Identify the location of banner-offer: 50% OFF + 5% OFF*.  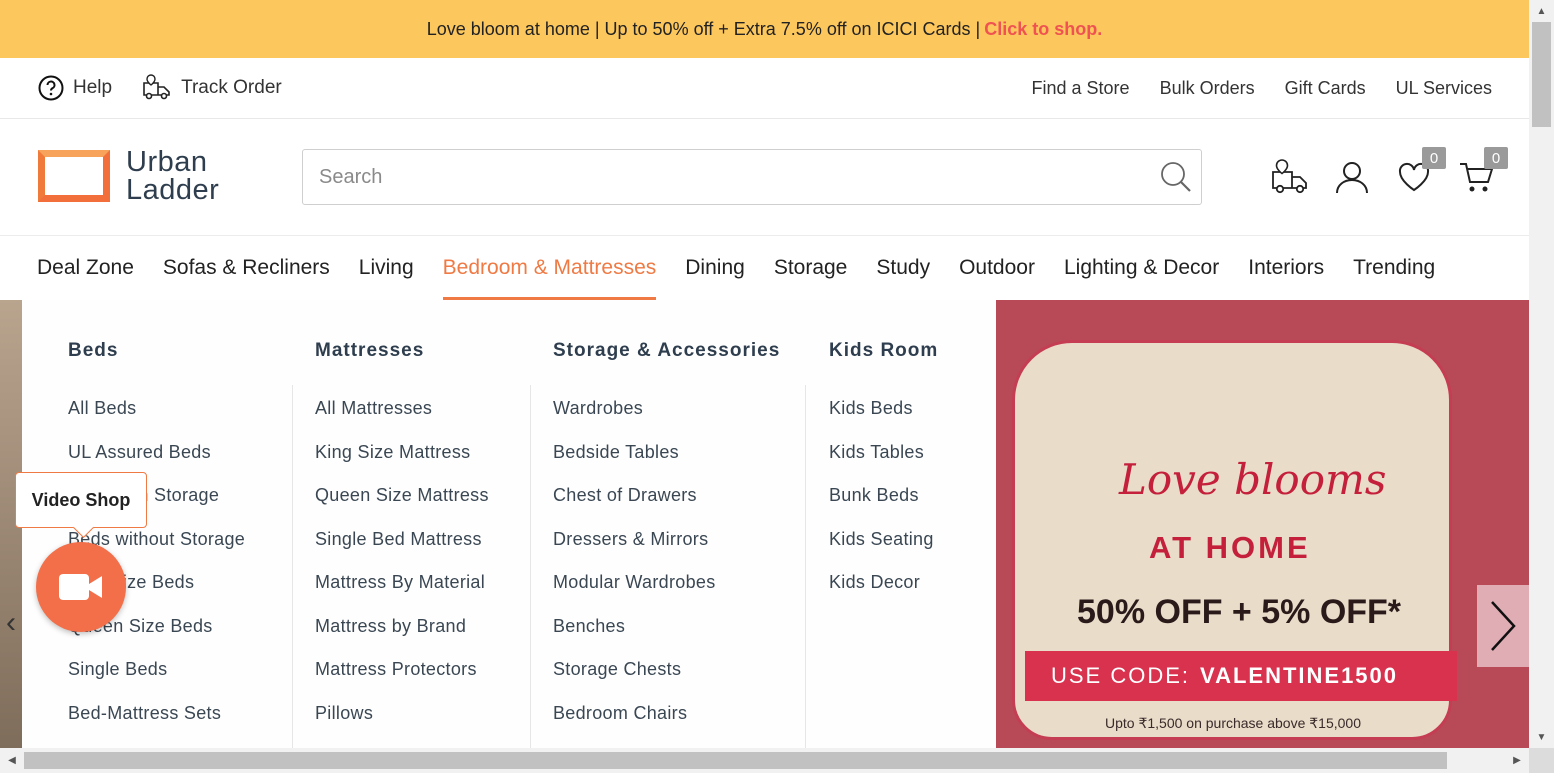
(1239, 612).